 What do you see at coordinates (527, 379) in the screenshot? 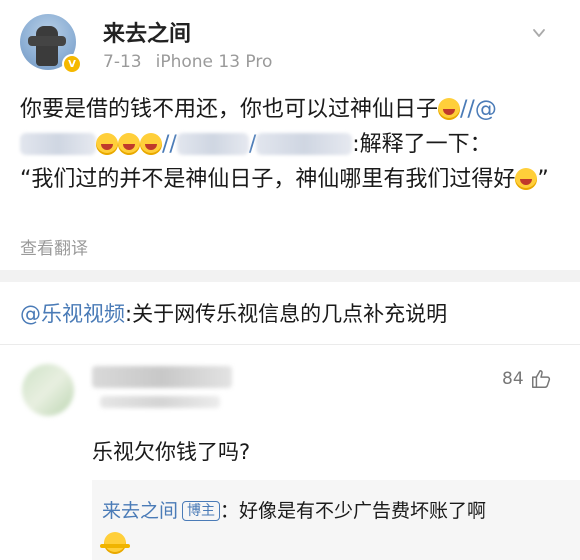
I see `comment-like-button: 84` at bounding box center [527, 379].